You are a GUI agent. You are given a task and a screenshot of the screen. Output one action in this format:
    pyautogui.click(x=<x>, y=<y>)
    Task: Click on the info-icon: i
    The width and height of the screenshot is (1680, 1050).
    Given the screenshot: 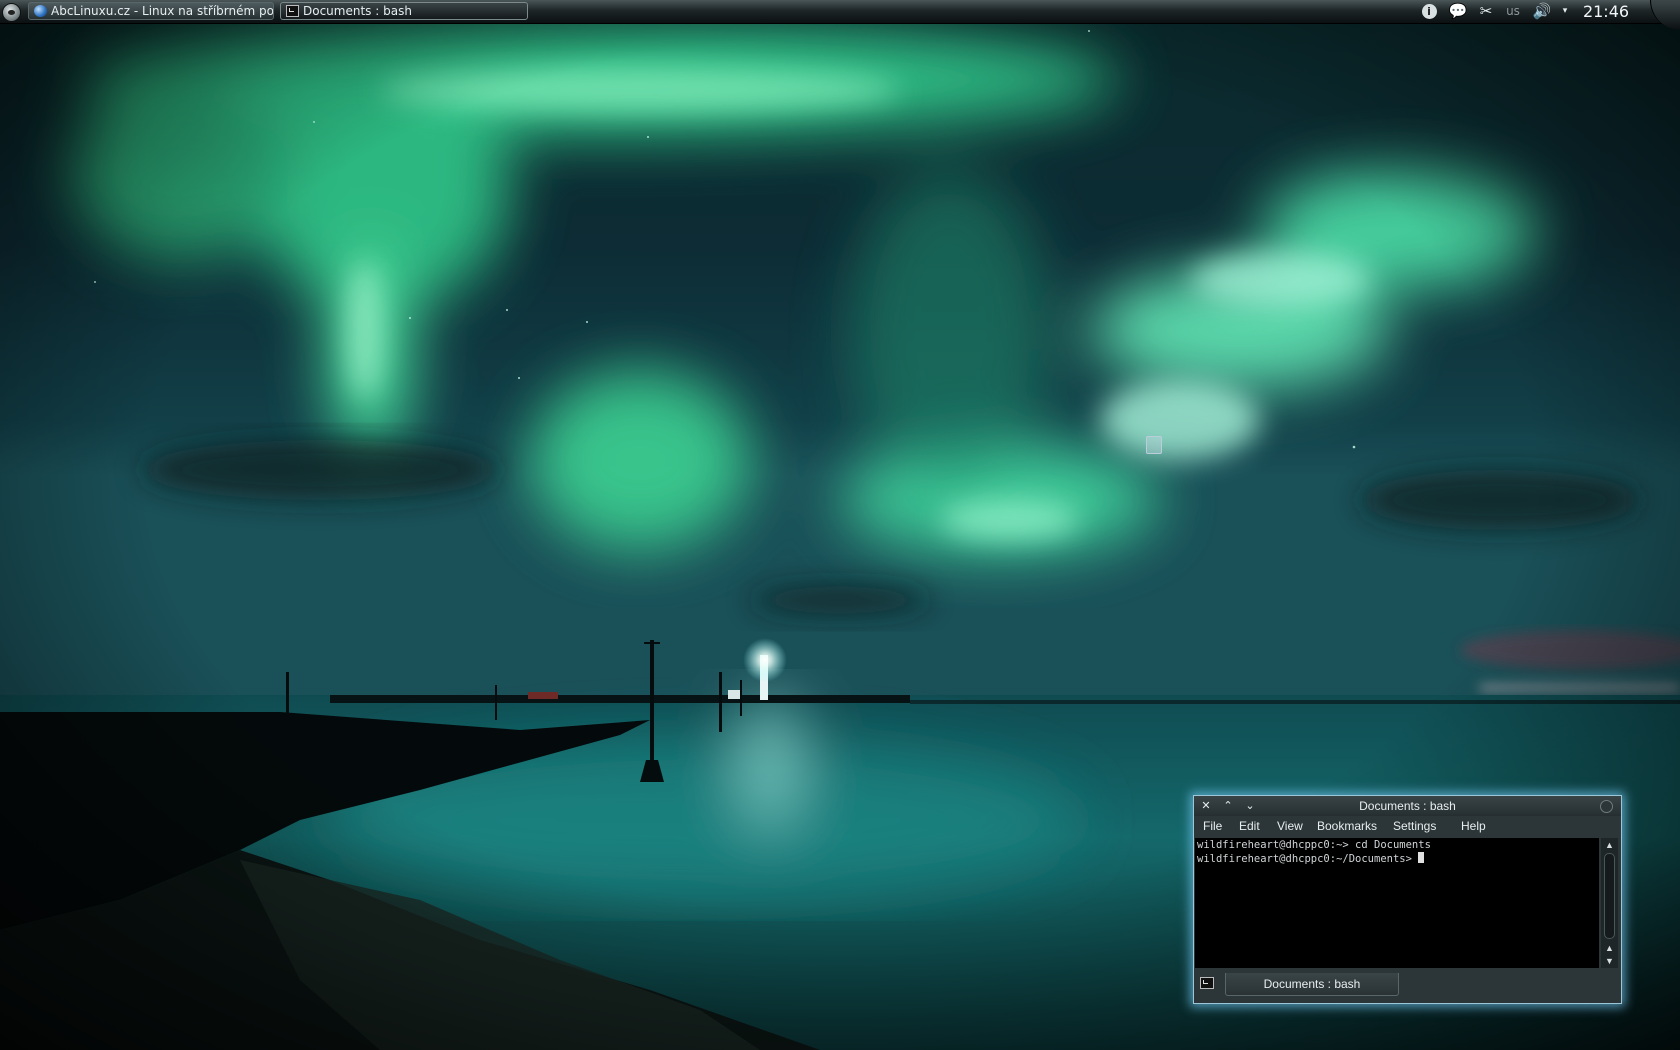 What is the action you would take?
    pyautogui.click(x=1429, y=11)
    